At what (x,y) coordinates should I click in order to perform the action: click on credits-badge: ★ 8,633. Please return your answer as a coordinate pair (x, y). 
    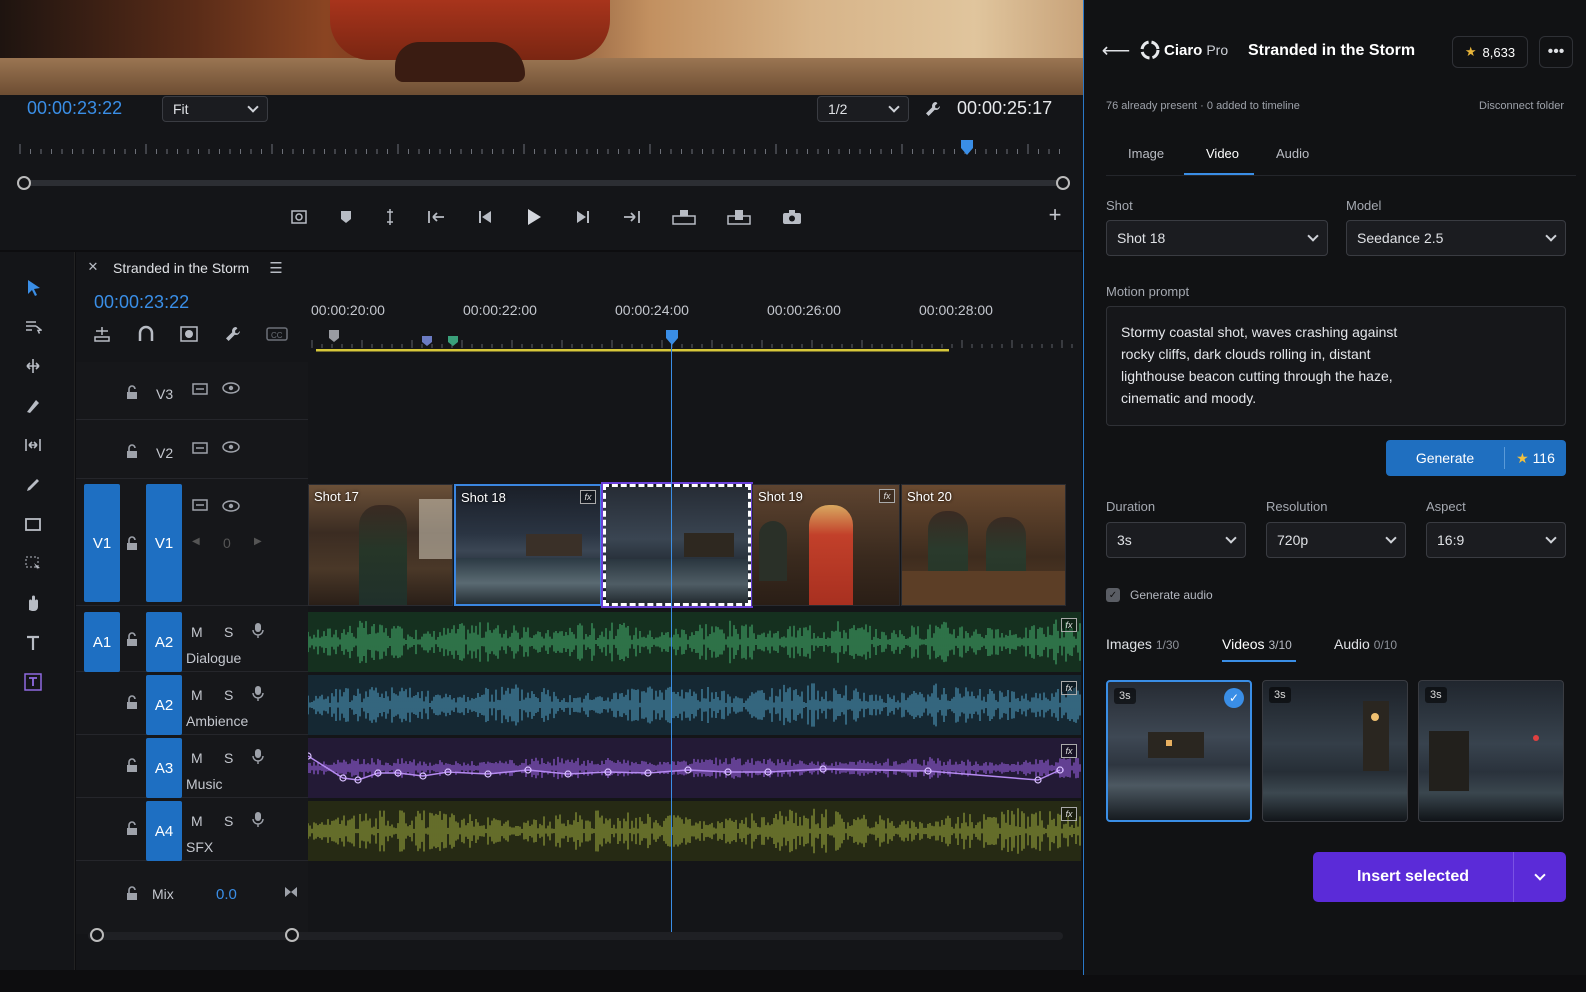
    Looking at the image, I should click on (1490, 52).